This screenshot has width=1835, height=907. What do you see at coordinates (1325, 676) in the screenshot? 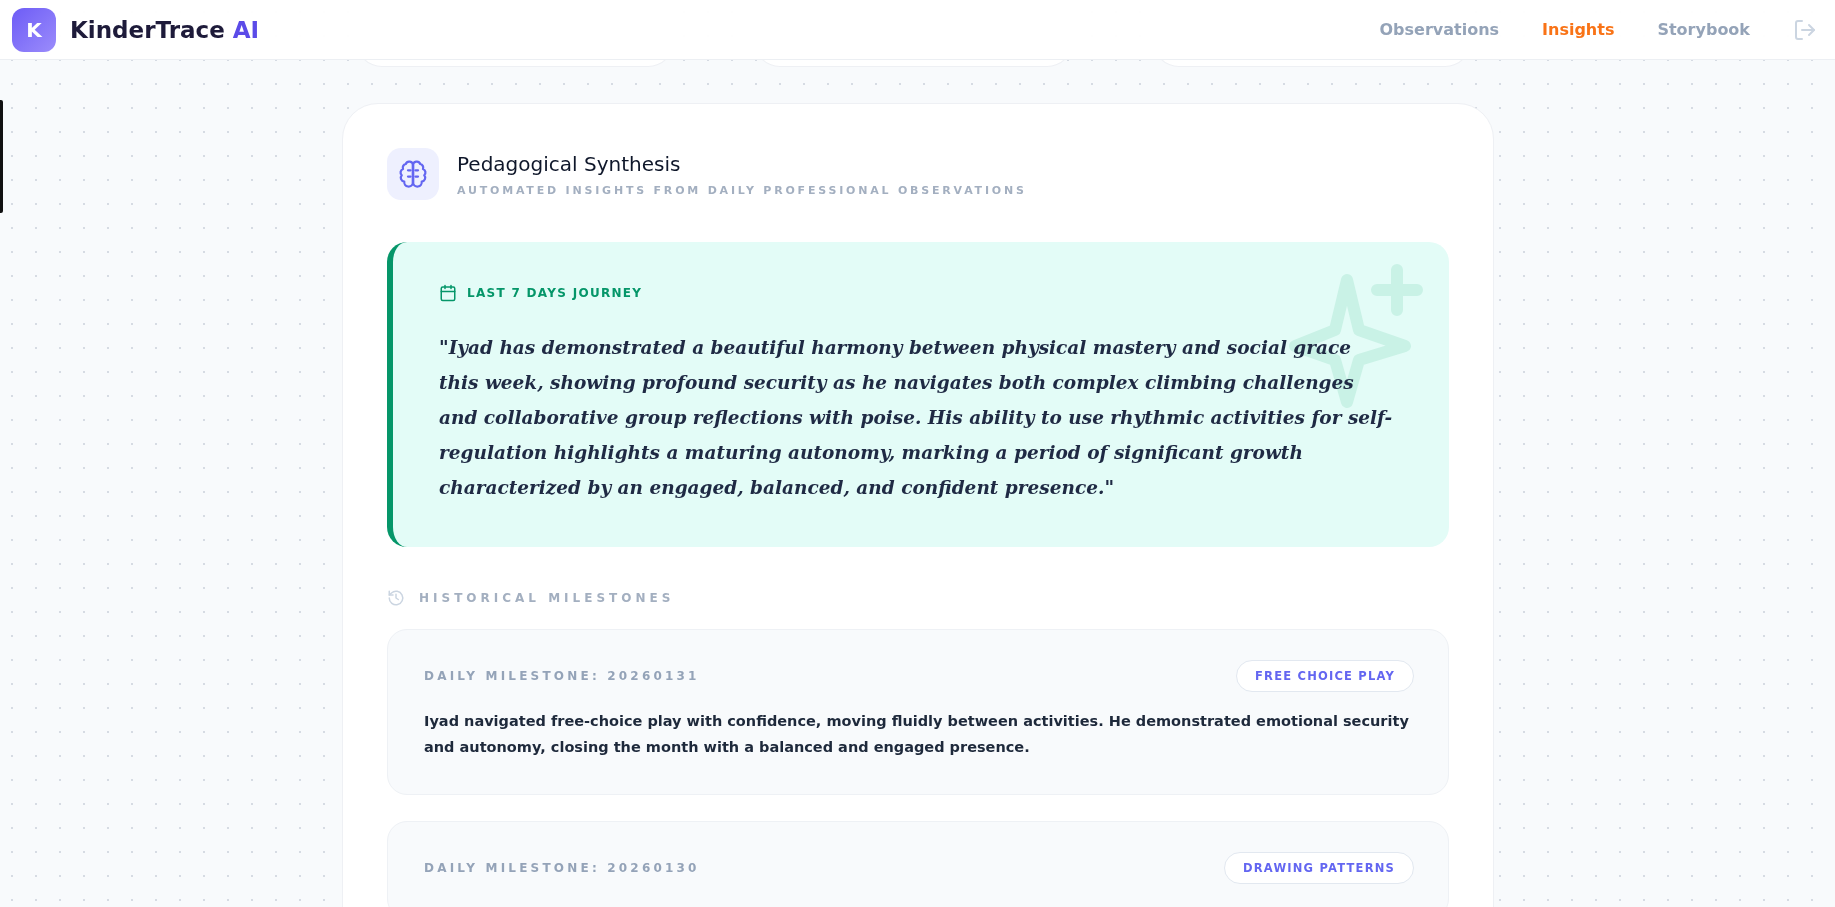
I see `milestone-tag: FREE CHOICE PLAY` at bounding box center [1325, 676].